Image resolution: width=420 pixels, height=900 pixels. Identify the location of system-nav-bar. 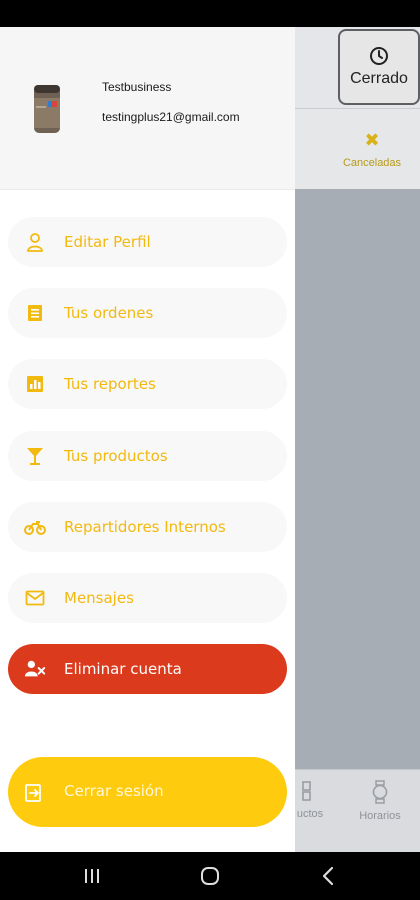
(210, 876).